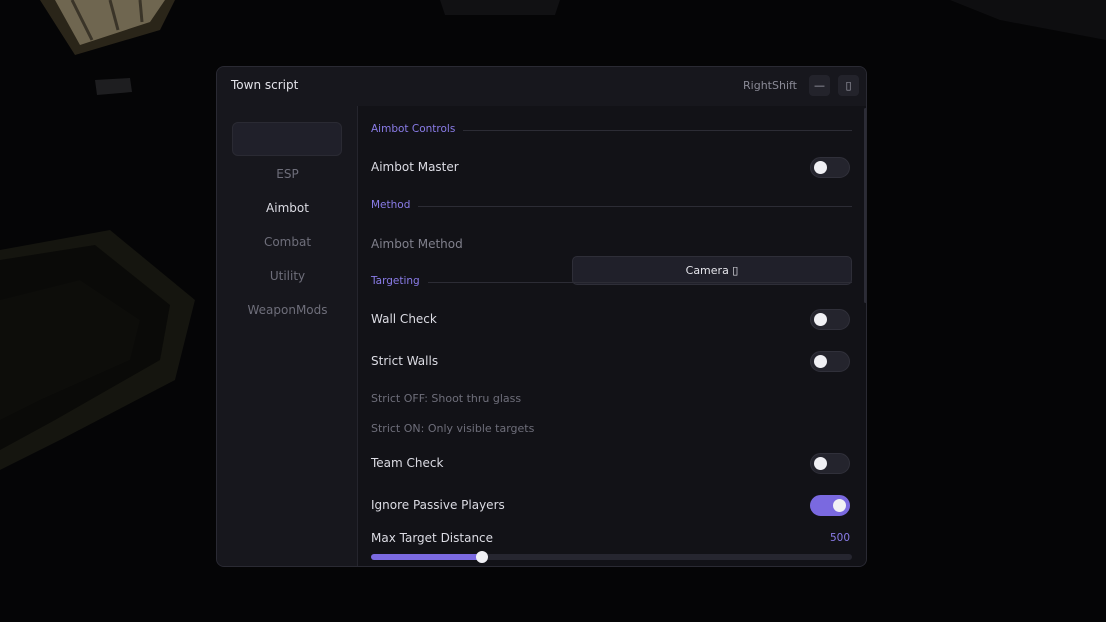 Image resolution: width=1106 pixels, height=622 pixels. I want to click on close-icon: ▯, so click(848, 85).